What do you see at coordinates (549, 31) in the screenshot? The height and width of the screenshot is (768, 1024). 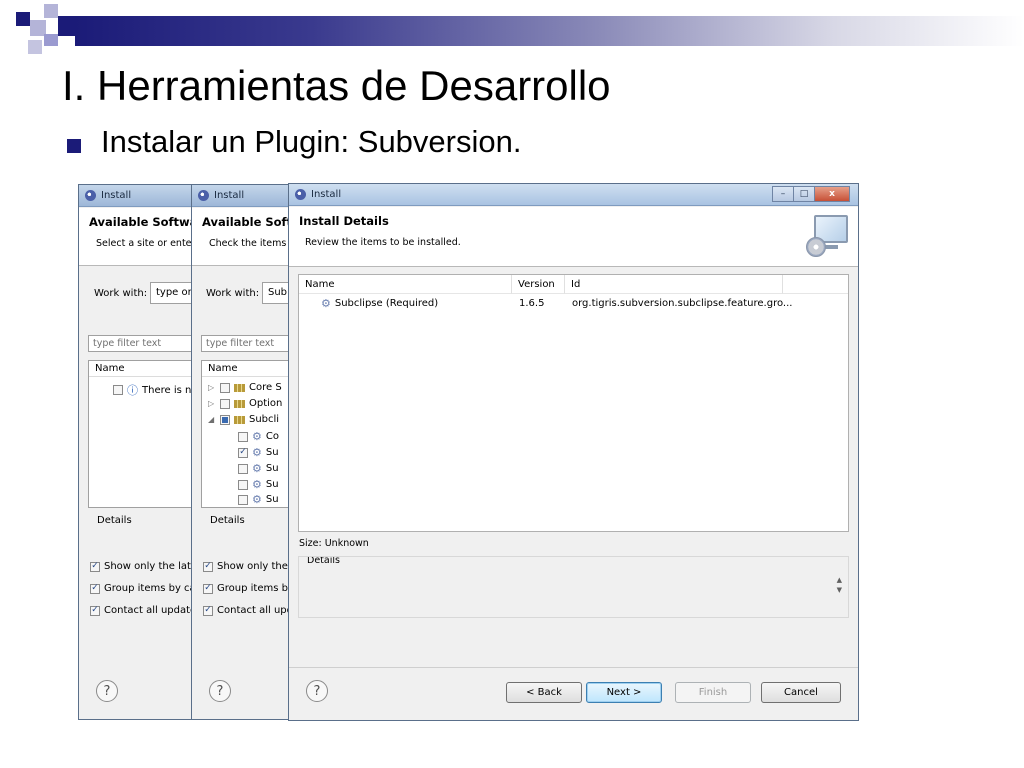 I see `title-gradient-bar` at bounding box center [549, 31].